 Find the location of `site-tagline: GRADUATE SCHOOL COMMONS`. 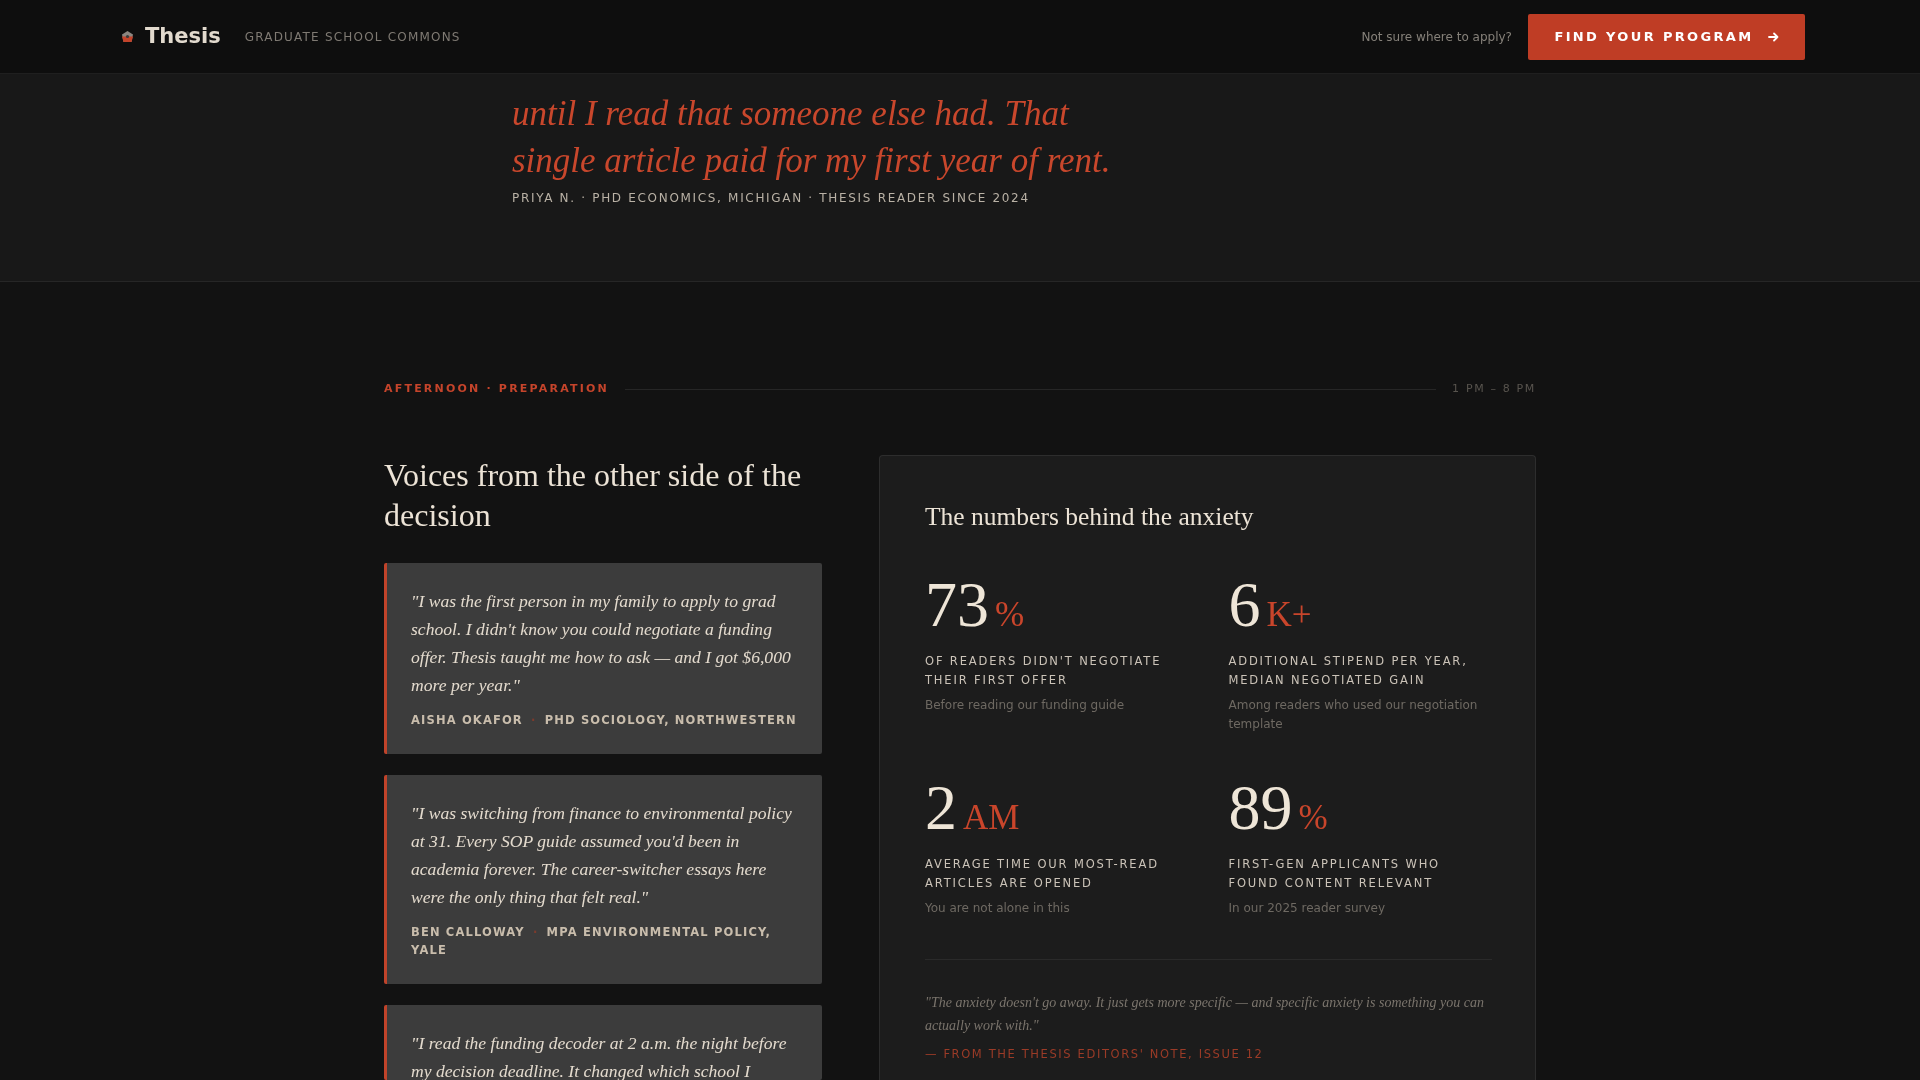

site-tagline: GRADUATE SCHOOL COMMONS is located at coordinates (352, 37).